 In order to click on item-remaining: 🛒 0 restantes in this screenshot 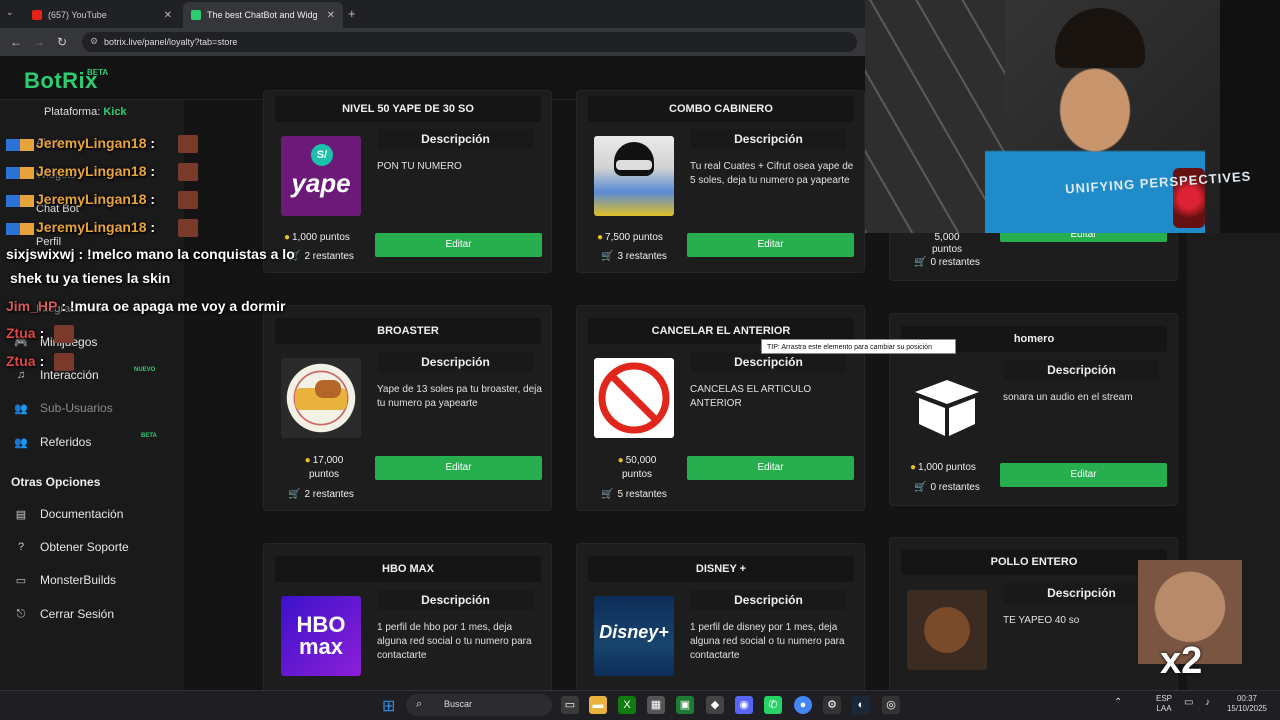, I will do `click(947, 487)`.